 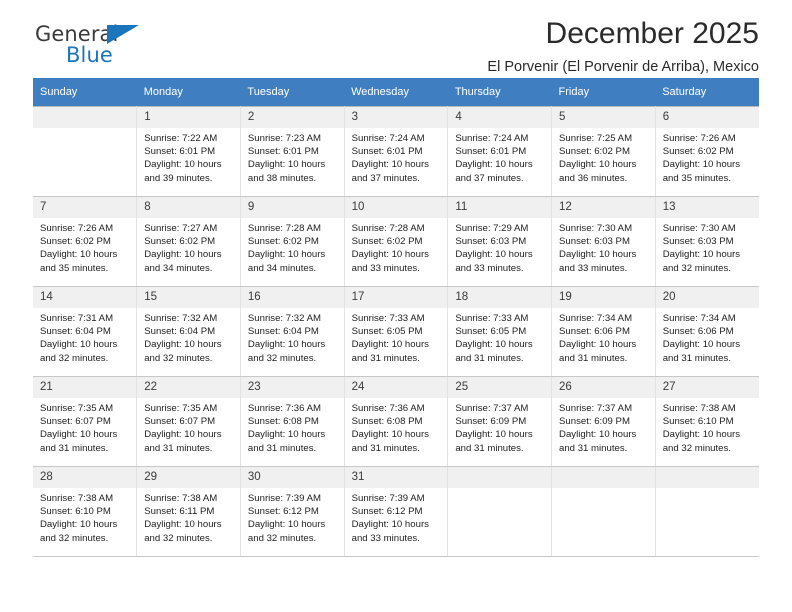 What do you see at coordinates (603, 297) in the screenshot?
I see `day-number: 19` at bounding box center [603, 297].